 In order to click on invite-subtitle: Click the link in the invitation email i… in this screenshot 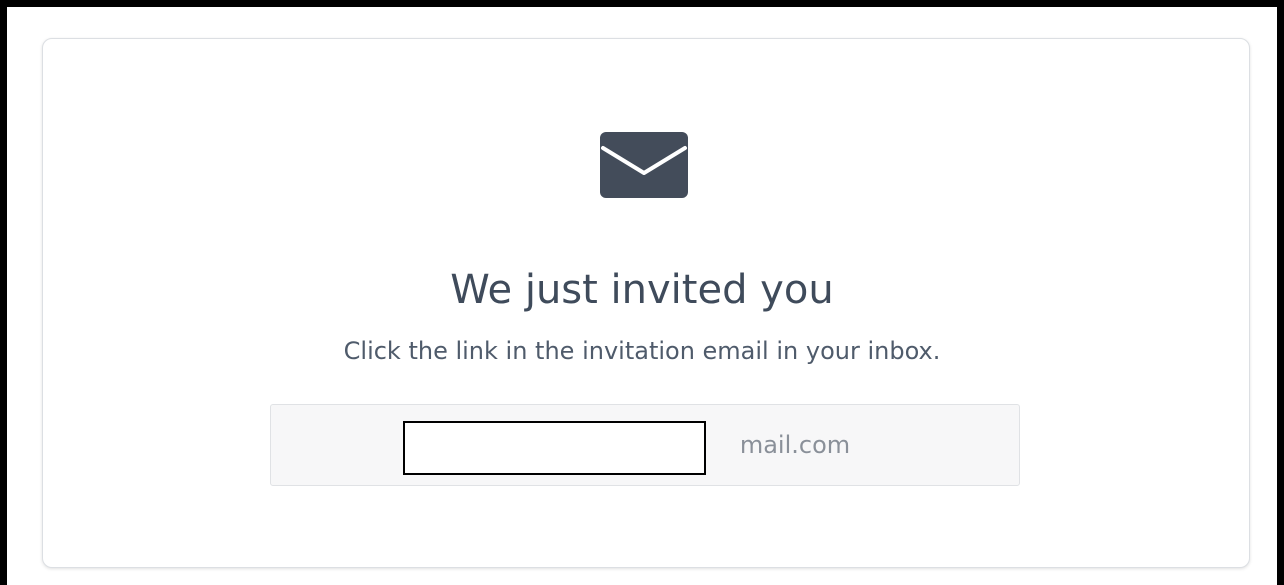, I will do `click(642, 351)`.